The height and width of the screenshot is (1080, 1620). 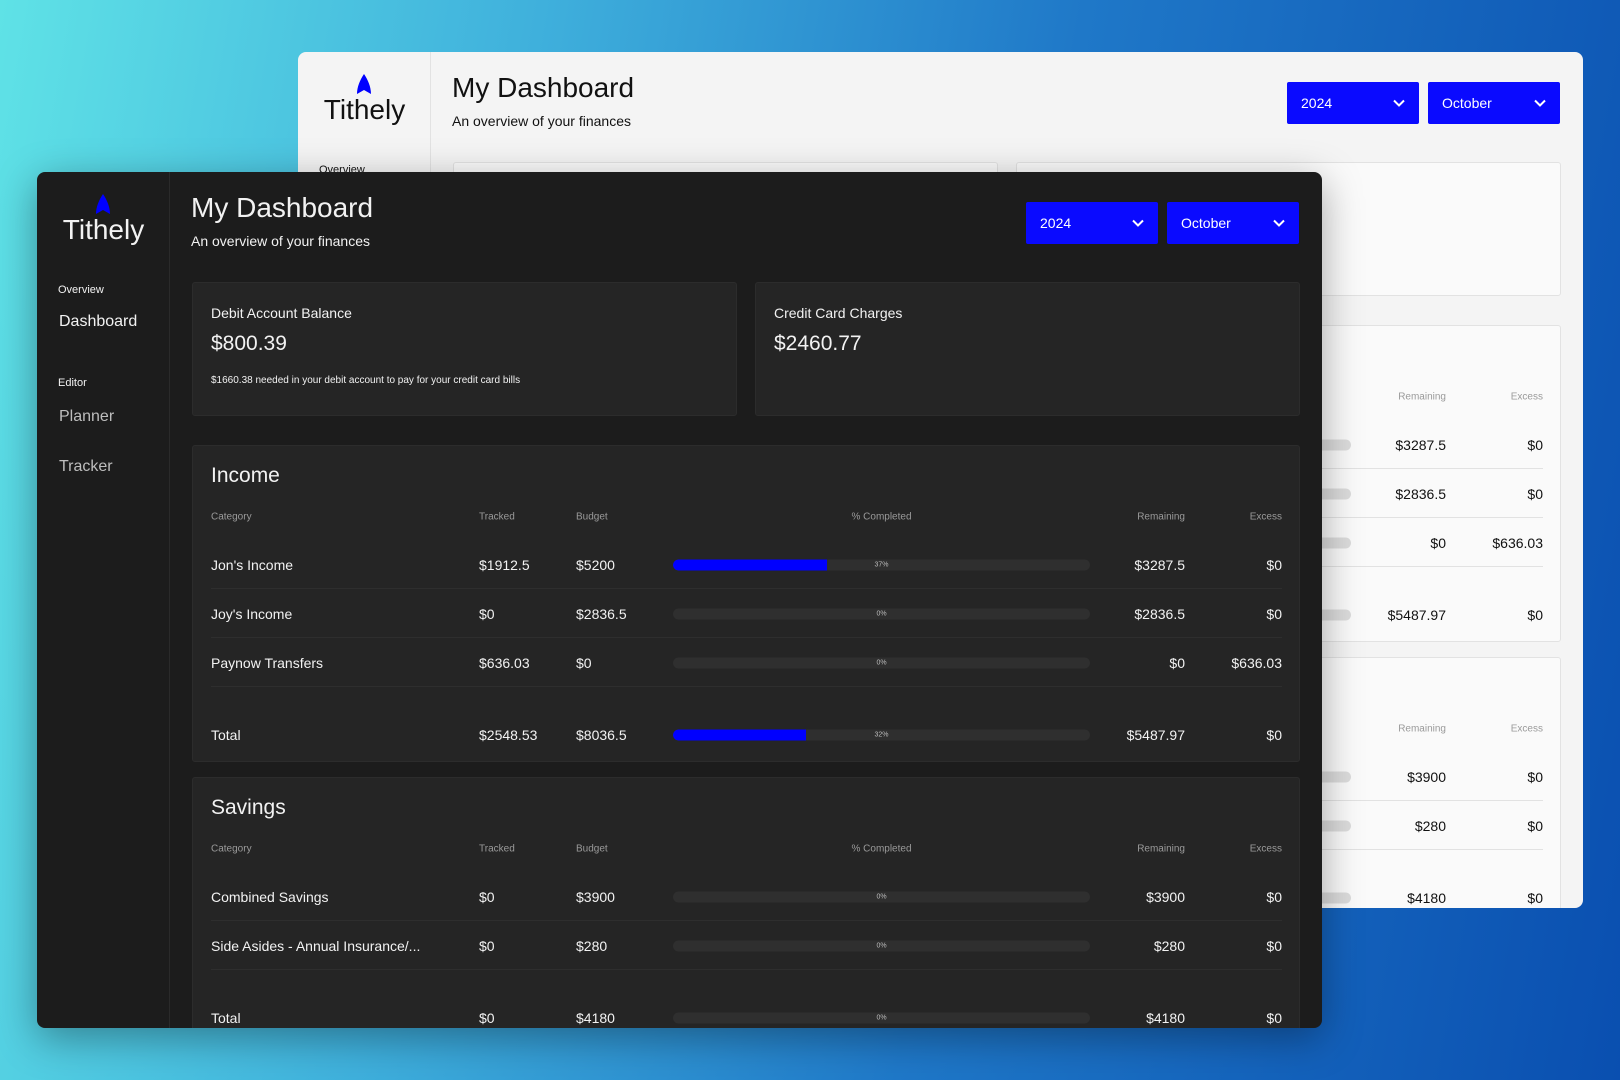 What do you see at coordinates (231, 517) in the screenshot?
I see `col-category: Category` at bounding box center [231, 517].